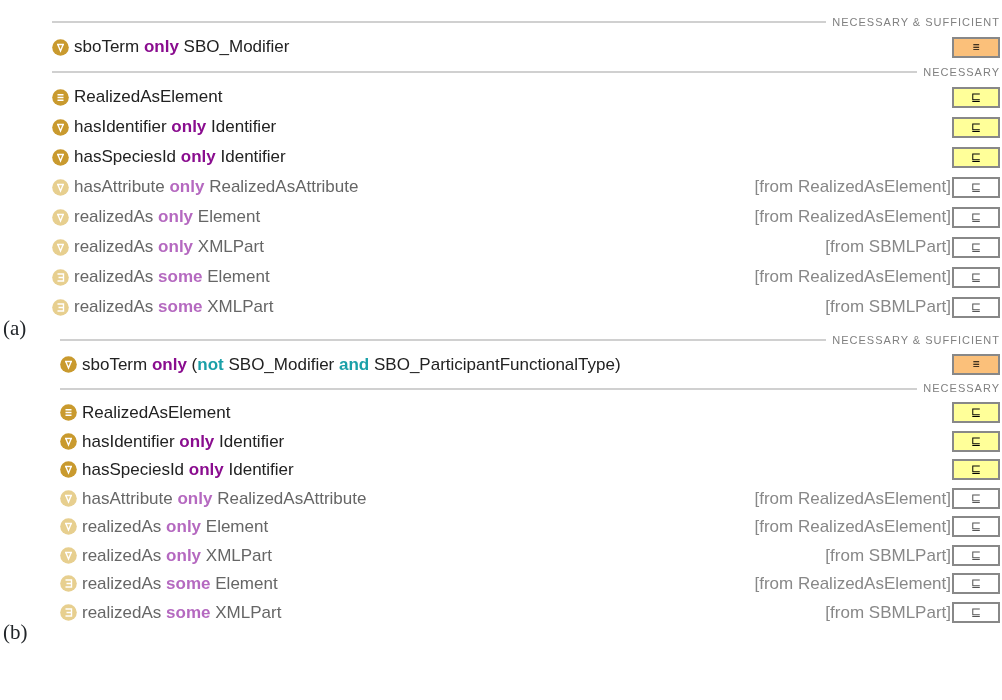  Describe the element at coordinates (15, 328) in the screenshot. I see `figure-label: (a)` at that location.